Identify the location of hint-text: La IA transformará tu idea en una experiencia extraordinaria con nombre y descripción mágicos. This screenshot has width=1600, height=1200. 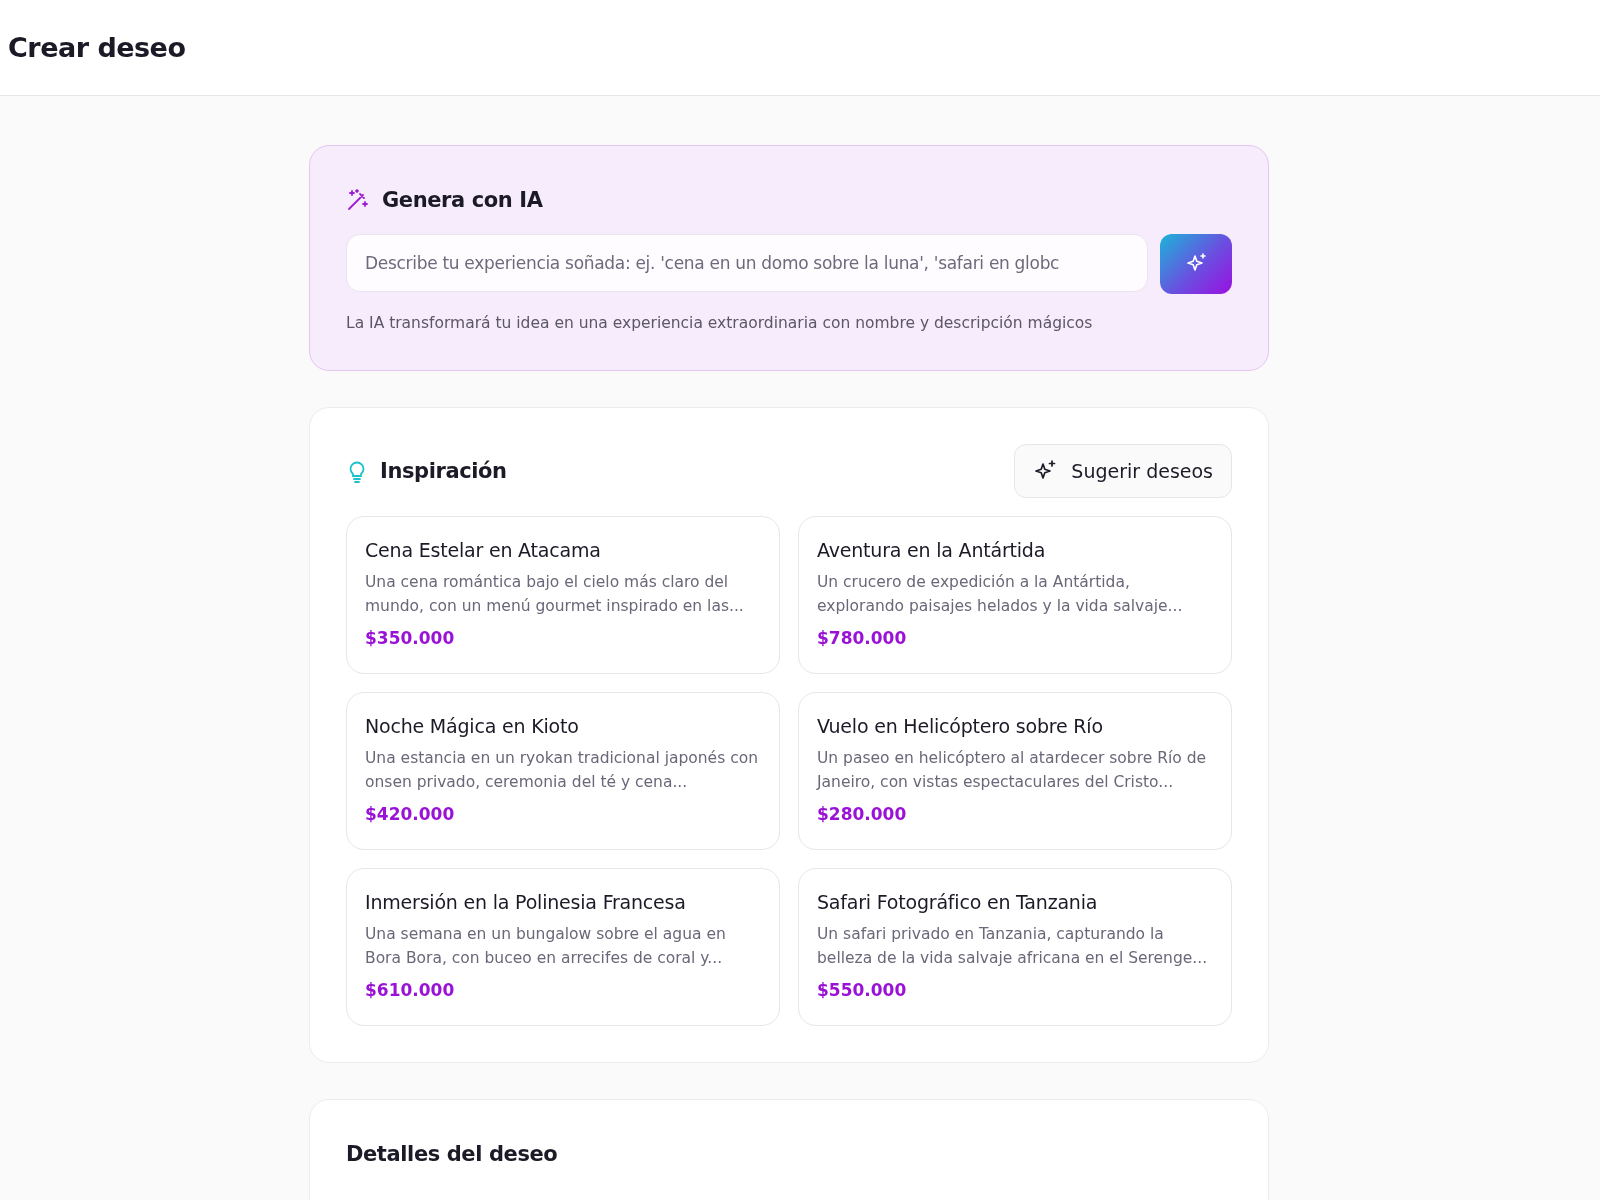
(720, 323).